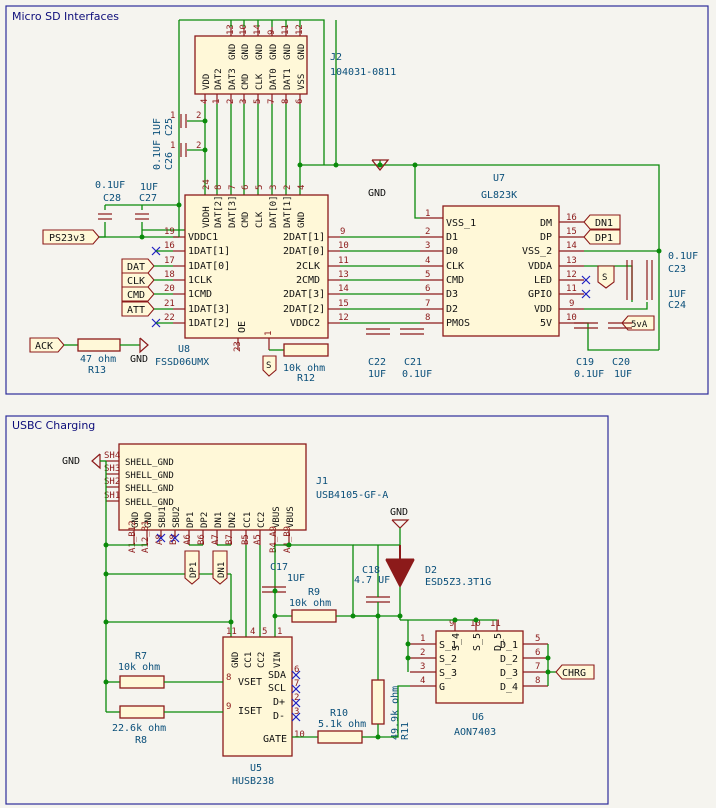 The image size is (716, 808). What do you see at coordinates (274, 211) in the screenshot?
I see `svg-text: DAT[0]` at bounding box center [274, 211].